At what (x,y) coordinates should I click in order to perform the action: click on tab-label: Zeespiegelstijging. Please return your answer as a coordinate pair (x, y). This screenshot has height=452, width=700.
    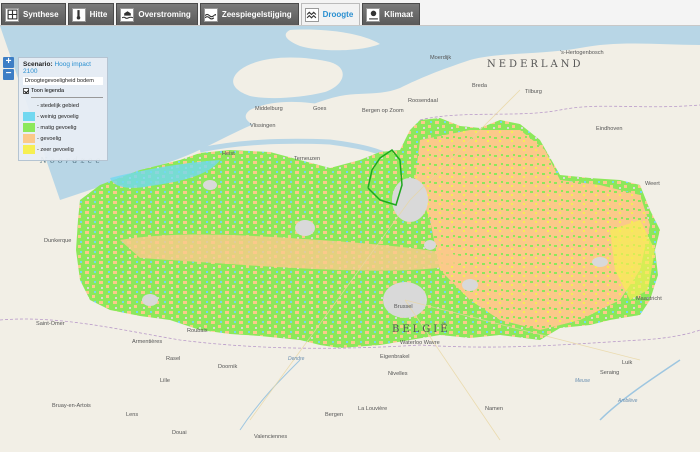
    Looking at the image, I should click on (256, 14).